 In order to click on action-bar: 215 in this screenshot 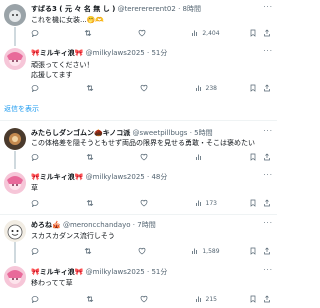, I will do `click(151, 299)`.